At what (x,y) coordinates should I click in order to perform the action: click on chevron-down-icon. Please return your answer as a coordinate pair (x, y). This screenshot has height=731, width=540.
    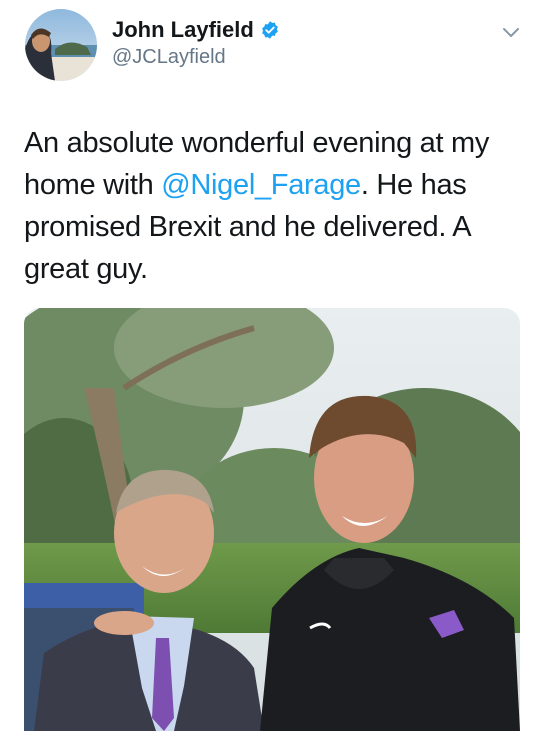
    Looking at the image, I should click on (511, 32).